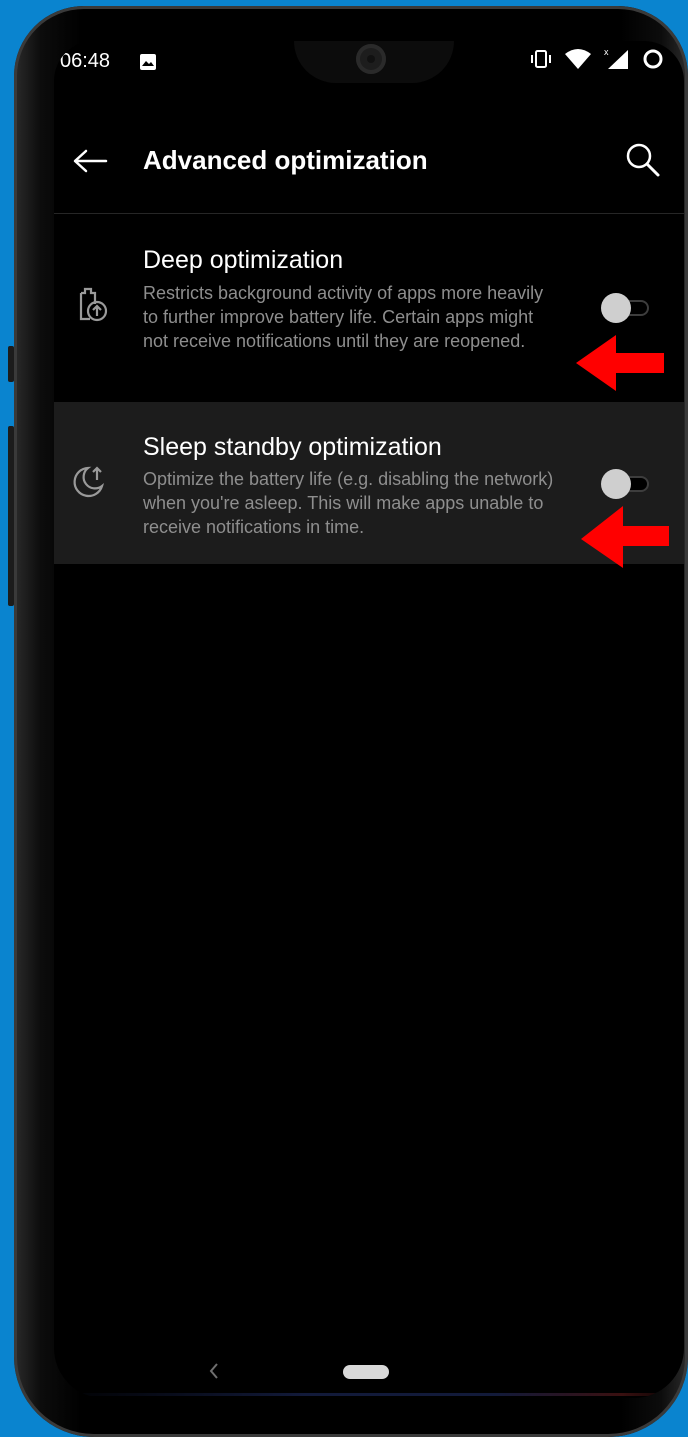  Describe the element at coordinates (653, 61) in the screenshot. I see `battery-saver-ring-icon` at that location.